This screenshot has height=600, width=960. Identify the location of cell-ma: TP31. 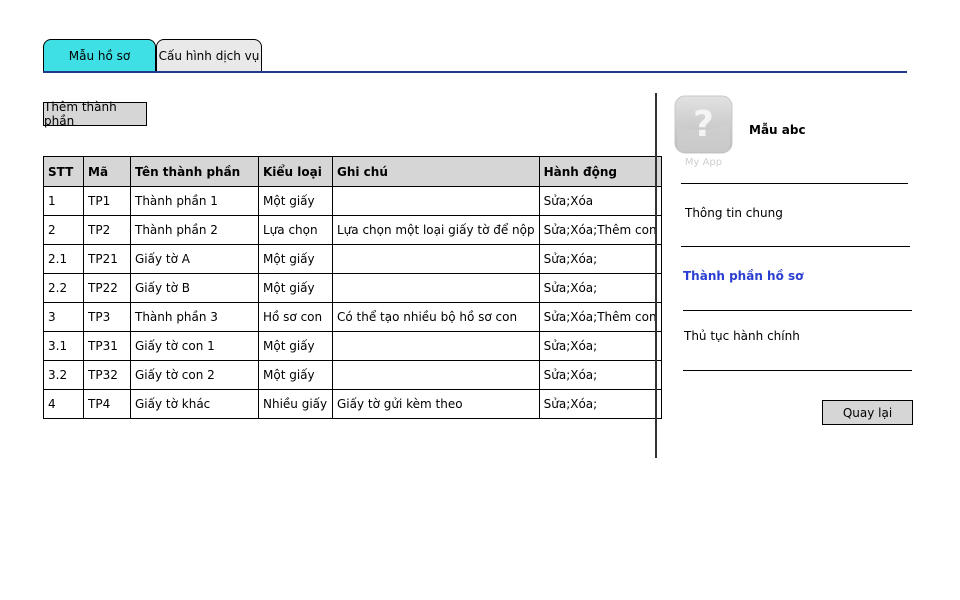
(107, 346).